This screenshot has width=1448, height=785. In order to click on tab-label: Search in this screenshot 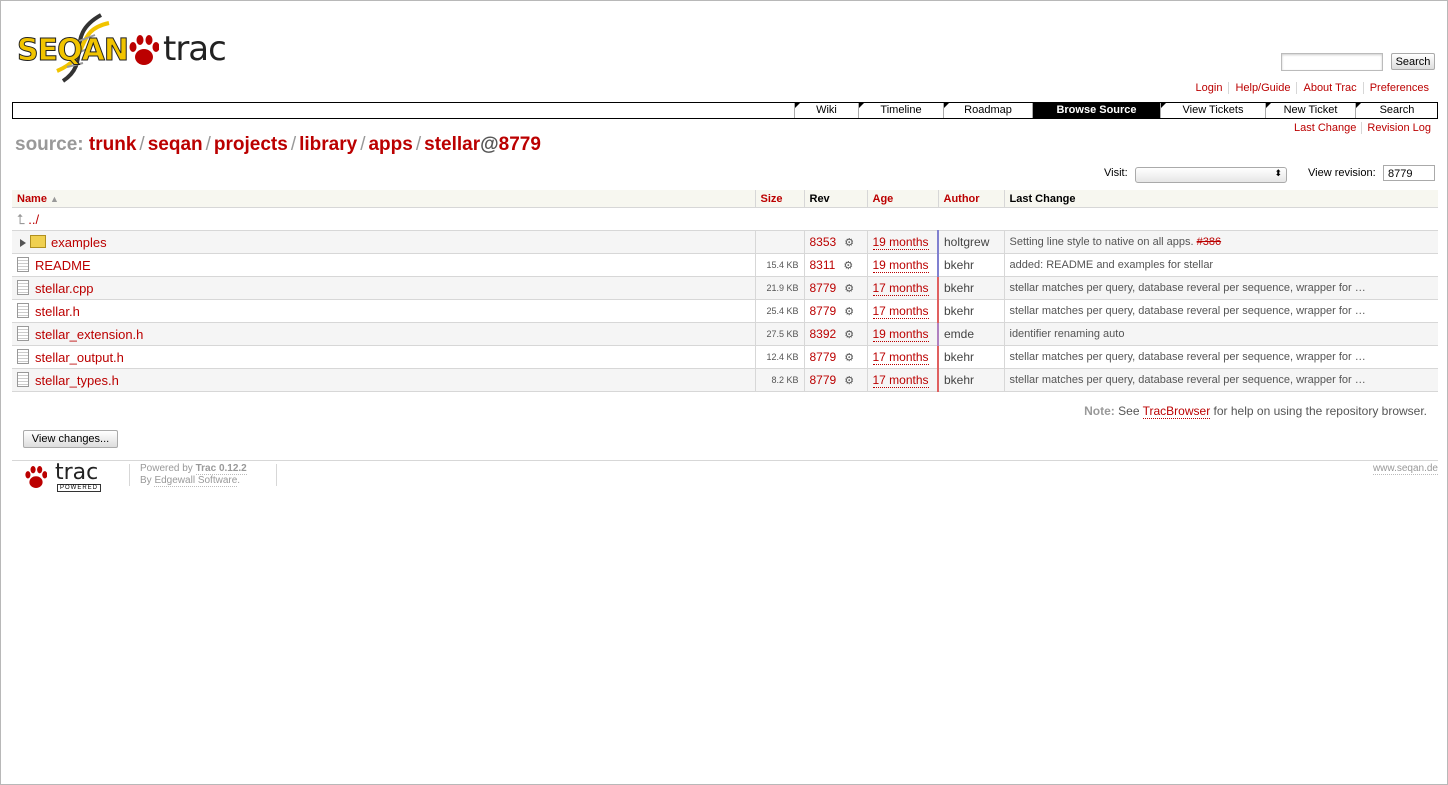, I will do `click(1397, 110)`.